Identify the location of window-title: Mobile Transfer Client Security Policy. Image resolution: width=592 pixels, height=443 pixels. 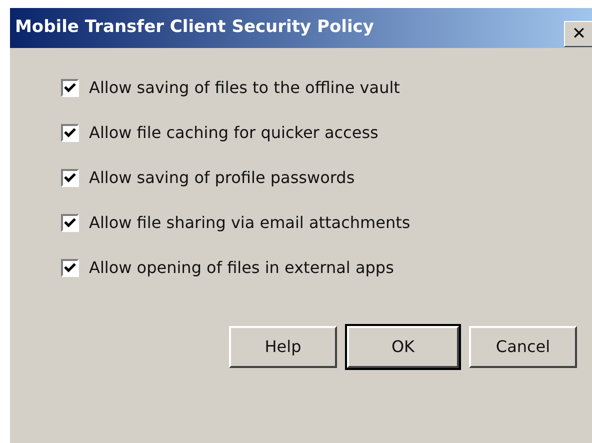
(194, 28).